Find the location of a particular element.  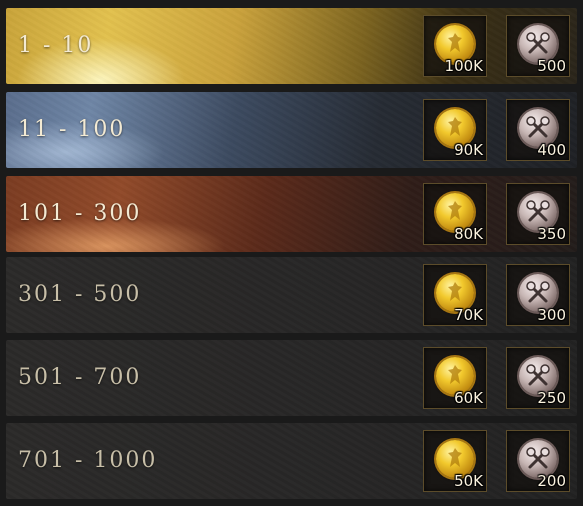

reward-row-2: 11 - 100 90K 400 is located at coordinates (291, 130).